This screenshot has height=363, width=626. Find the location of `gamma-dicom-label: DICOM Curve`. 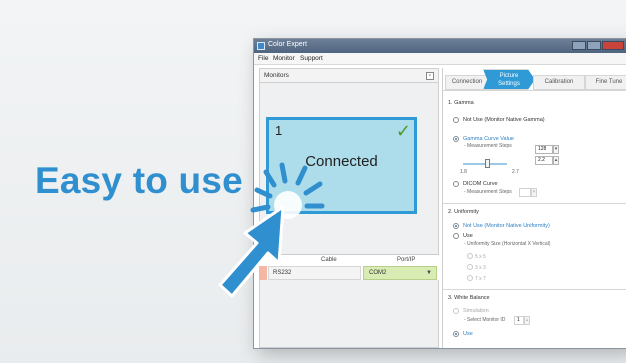

gamma-dicom-label: DICOM Curve is located at coordinates (480, 184).